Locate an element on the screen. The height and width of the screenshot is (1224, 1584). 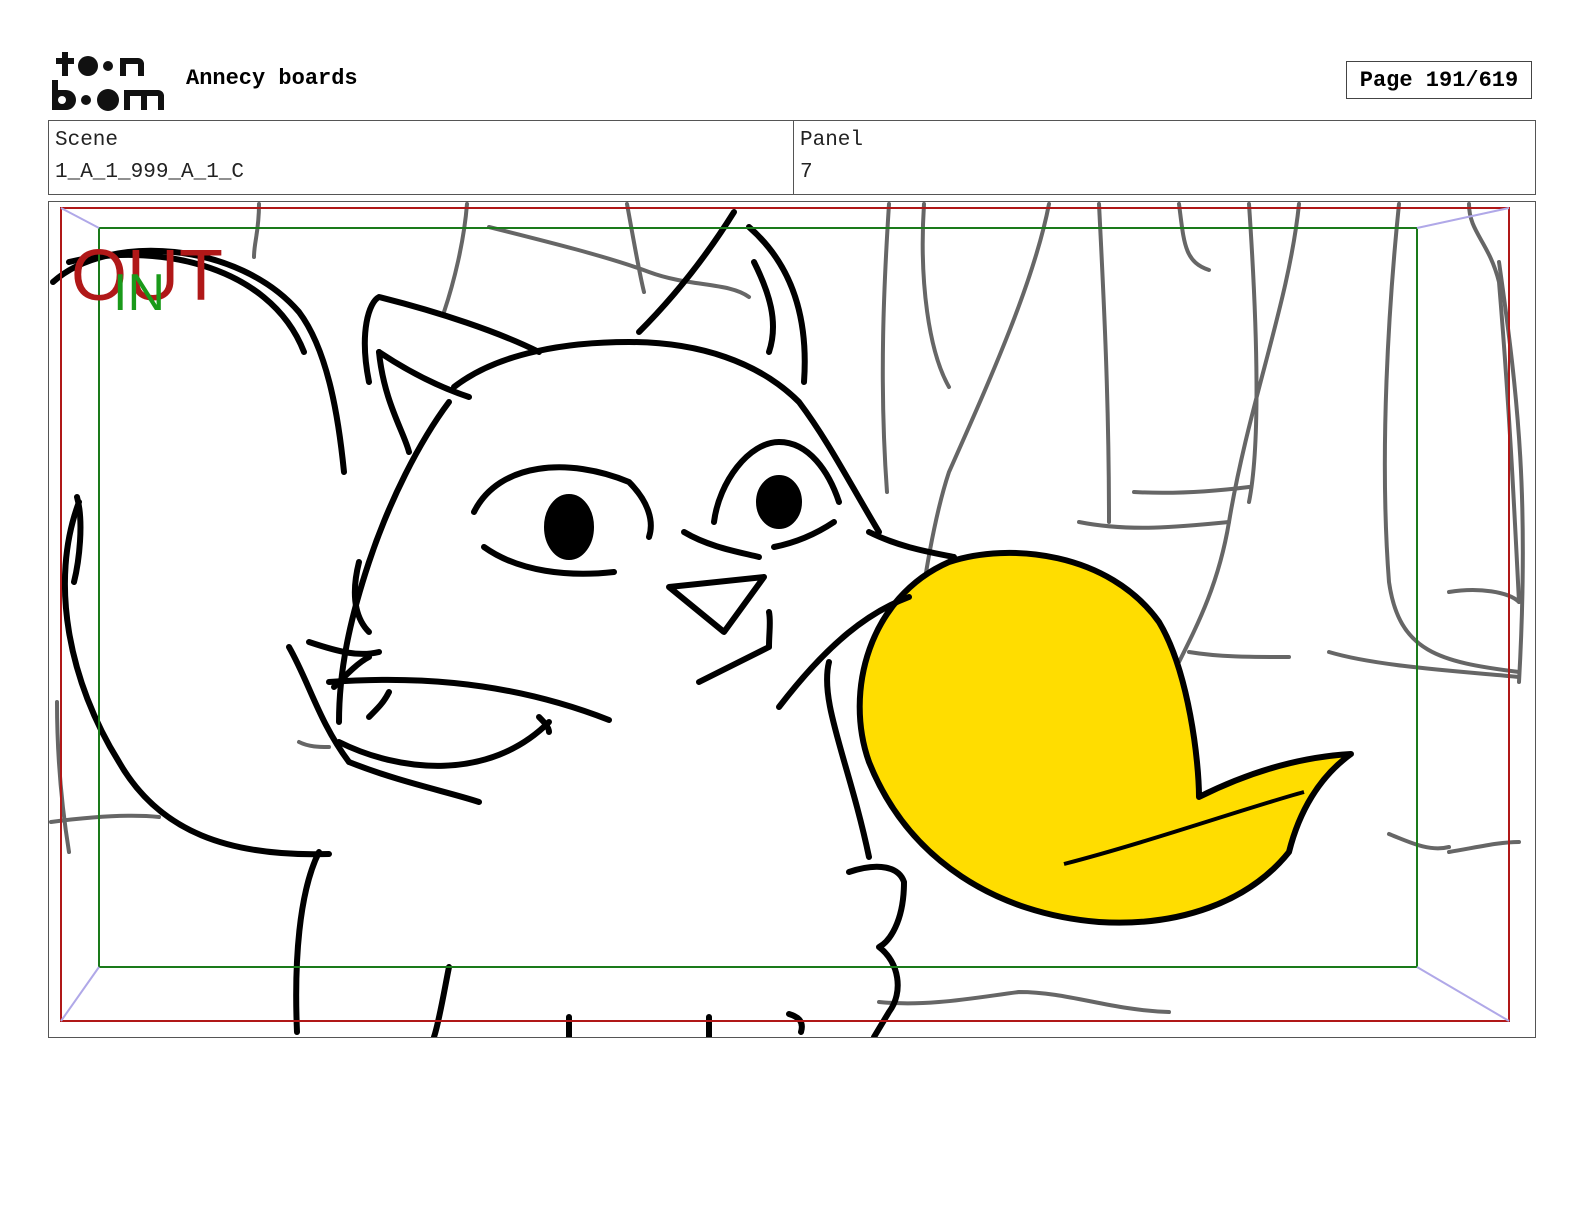
speech-bubble is located at coordinates (1105, 737).